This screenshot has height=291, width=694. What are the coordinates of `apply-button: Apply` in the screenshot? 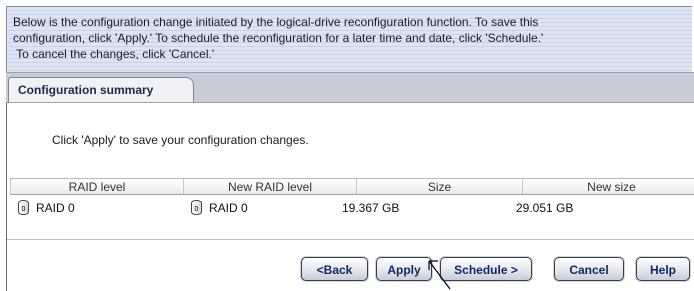 It's located at (404, 269).